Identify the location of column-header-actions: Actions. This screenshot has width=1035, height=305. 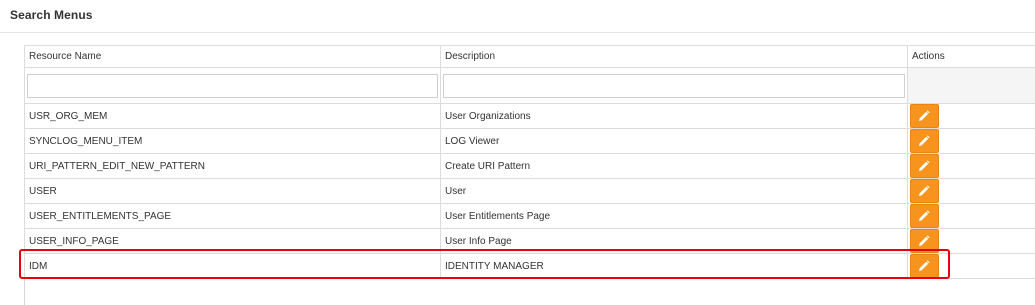
(971, 56).